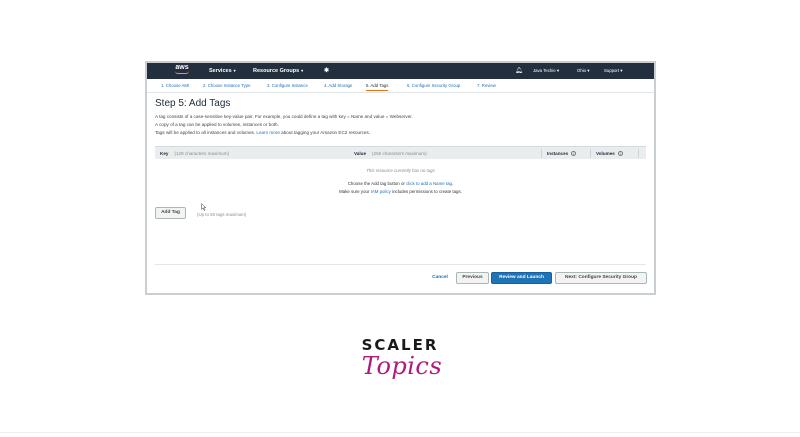  Describe the element at coordinates (486, 85) in the screenshot. I see `step-review: 7. Review` at that location.